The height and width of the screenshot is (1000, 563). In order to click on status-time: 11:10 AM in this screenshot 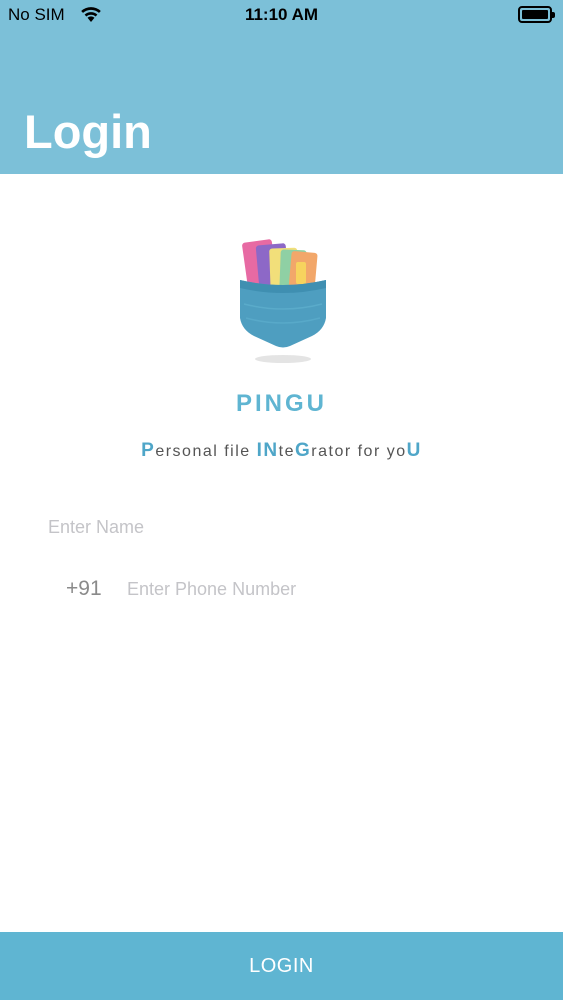, I will do `click(281, 14)`.